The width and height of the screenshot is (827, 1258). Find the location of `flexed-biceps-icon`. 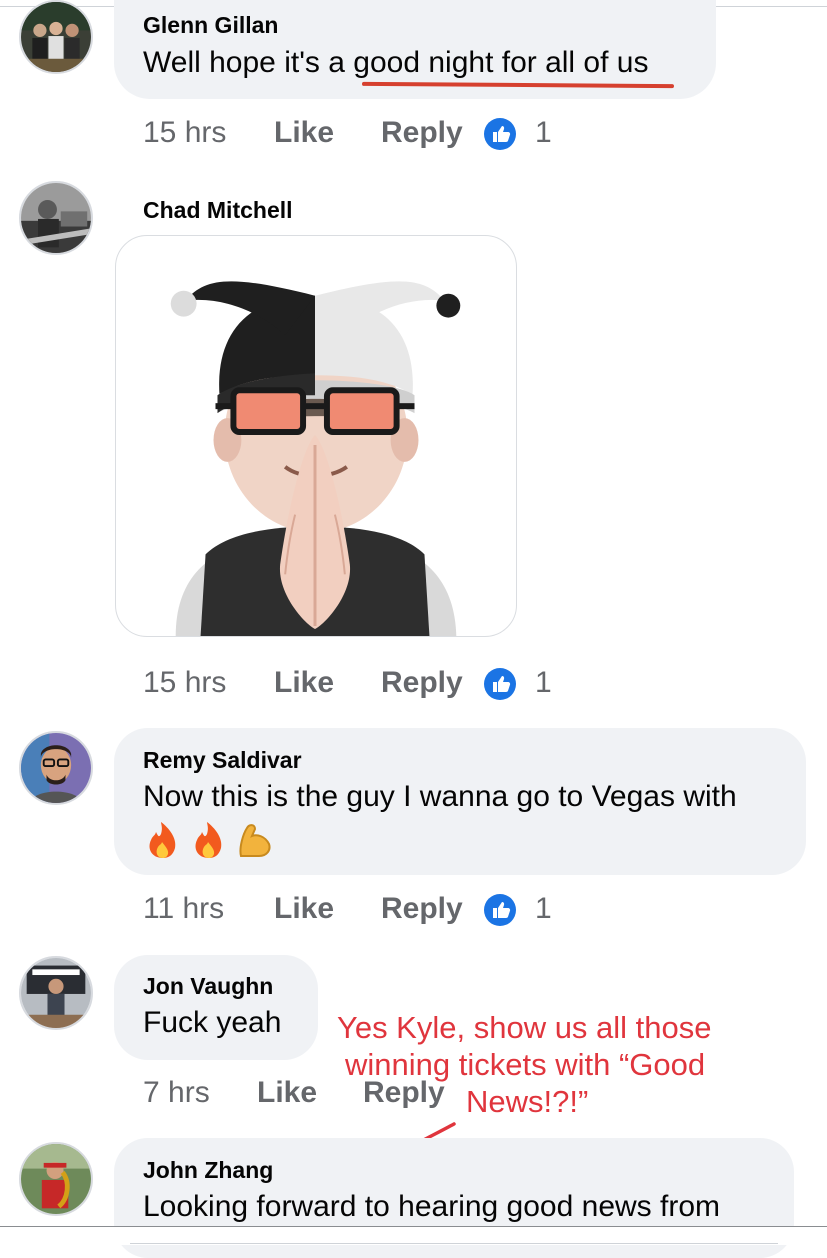

flexed-biceps-icon is located at coordinates (255, 840).